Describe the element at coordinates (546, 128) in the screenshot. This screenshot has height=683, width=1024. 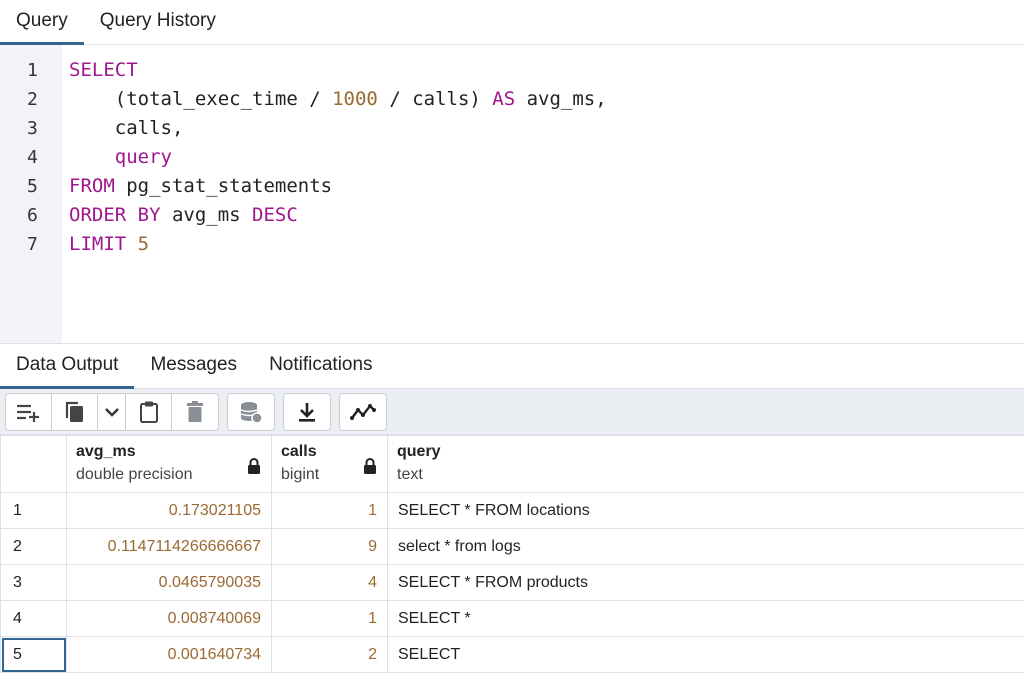
I see `code-line: calls,` at that location.